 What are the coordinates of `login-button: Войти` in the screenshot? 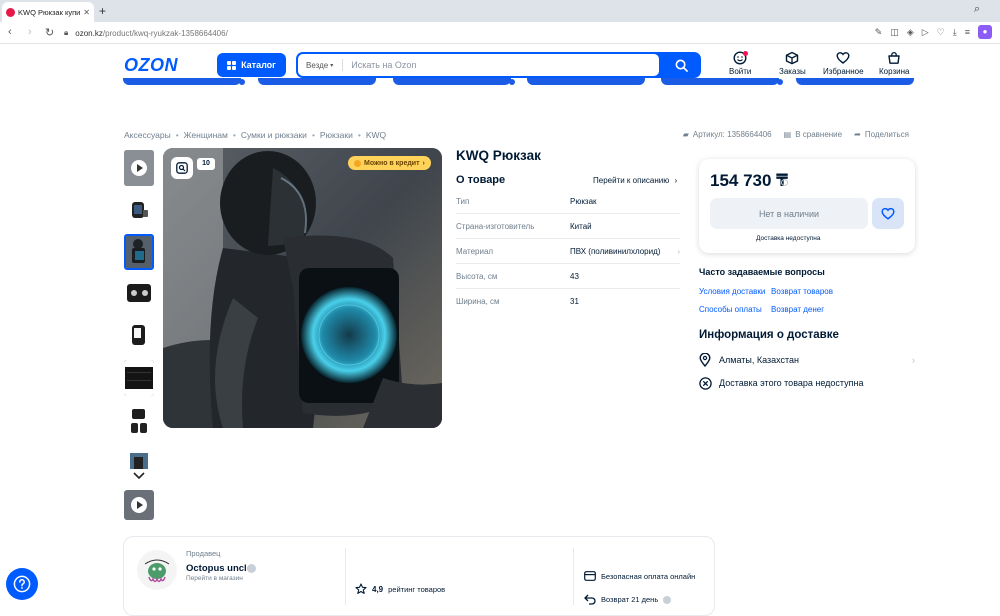 It's located at (740, 63).